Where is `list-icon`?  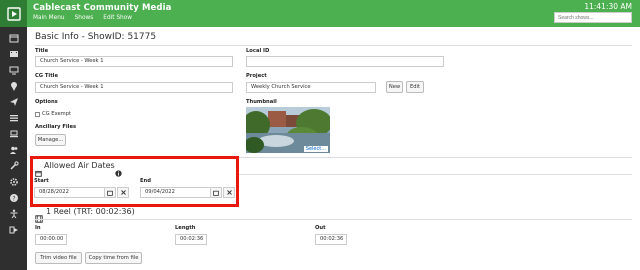
list-icon is located at coordinates (13, 118).